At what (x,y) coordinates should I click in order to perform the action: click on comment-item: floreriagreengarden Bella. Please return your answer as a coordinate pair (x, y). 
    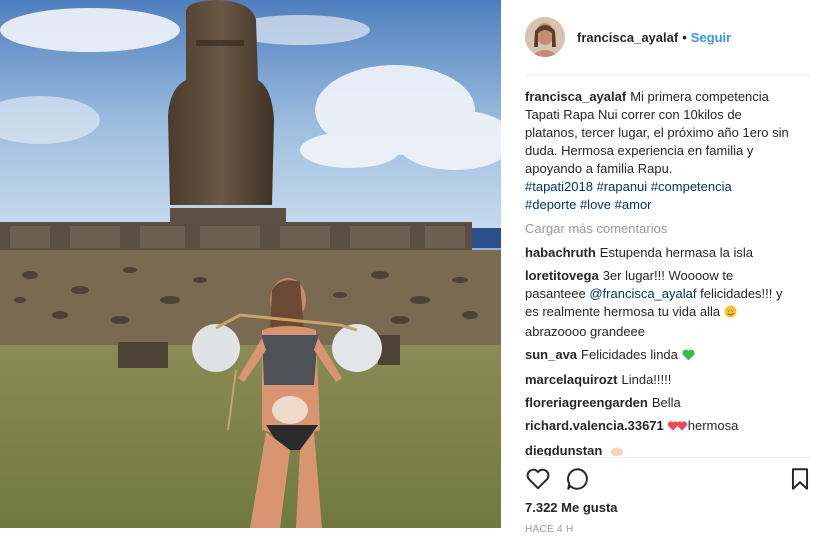
    Looking at the image, I should click on (661, 403).